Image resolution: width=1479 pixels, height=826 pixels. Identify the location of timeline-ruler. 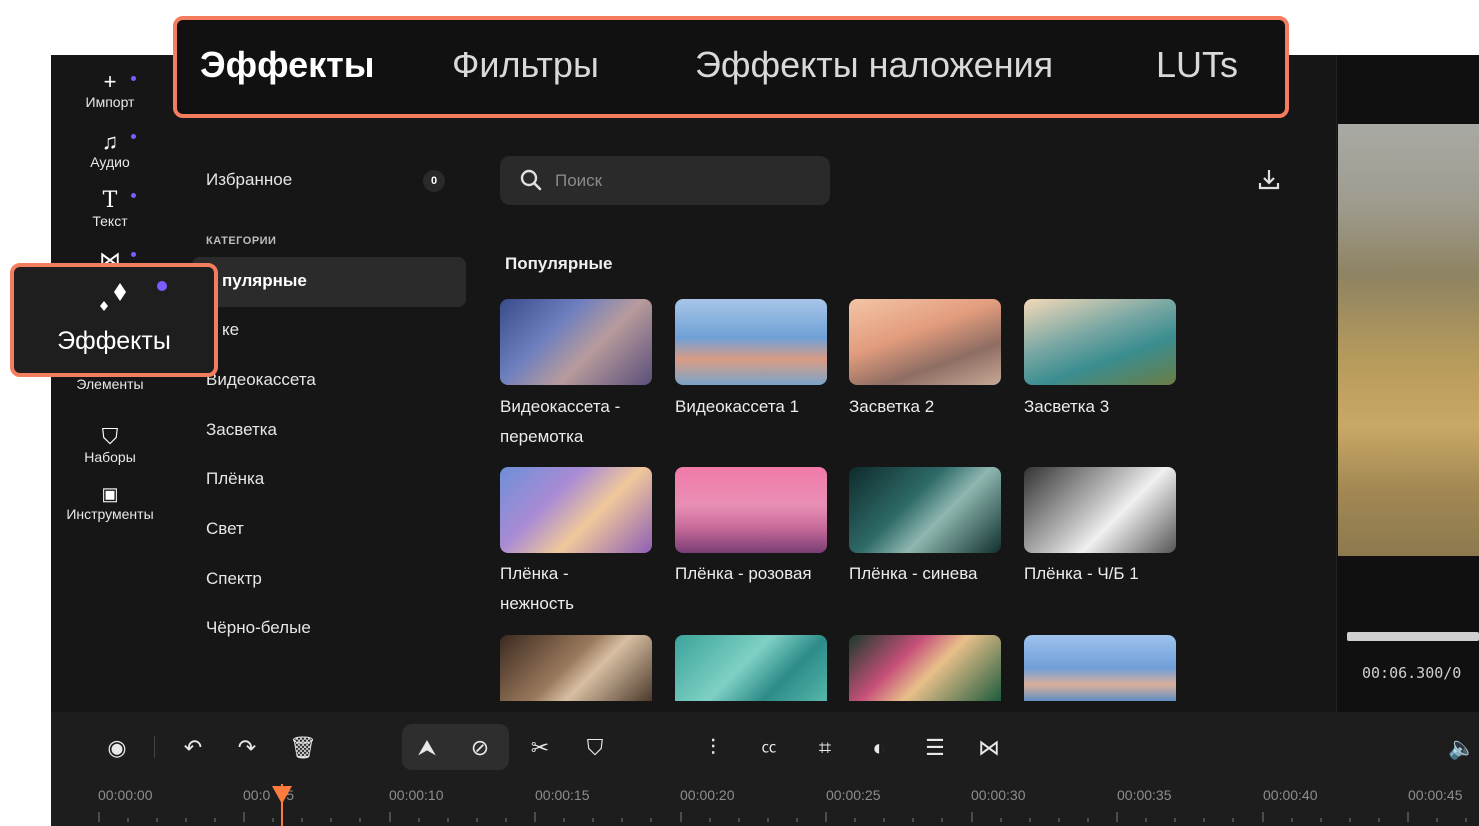
(765, 819).